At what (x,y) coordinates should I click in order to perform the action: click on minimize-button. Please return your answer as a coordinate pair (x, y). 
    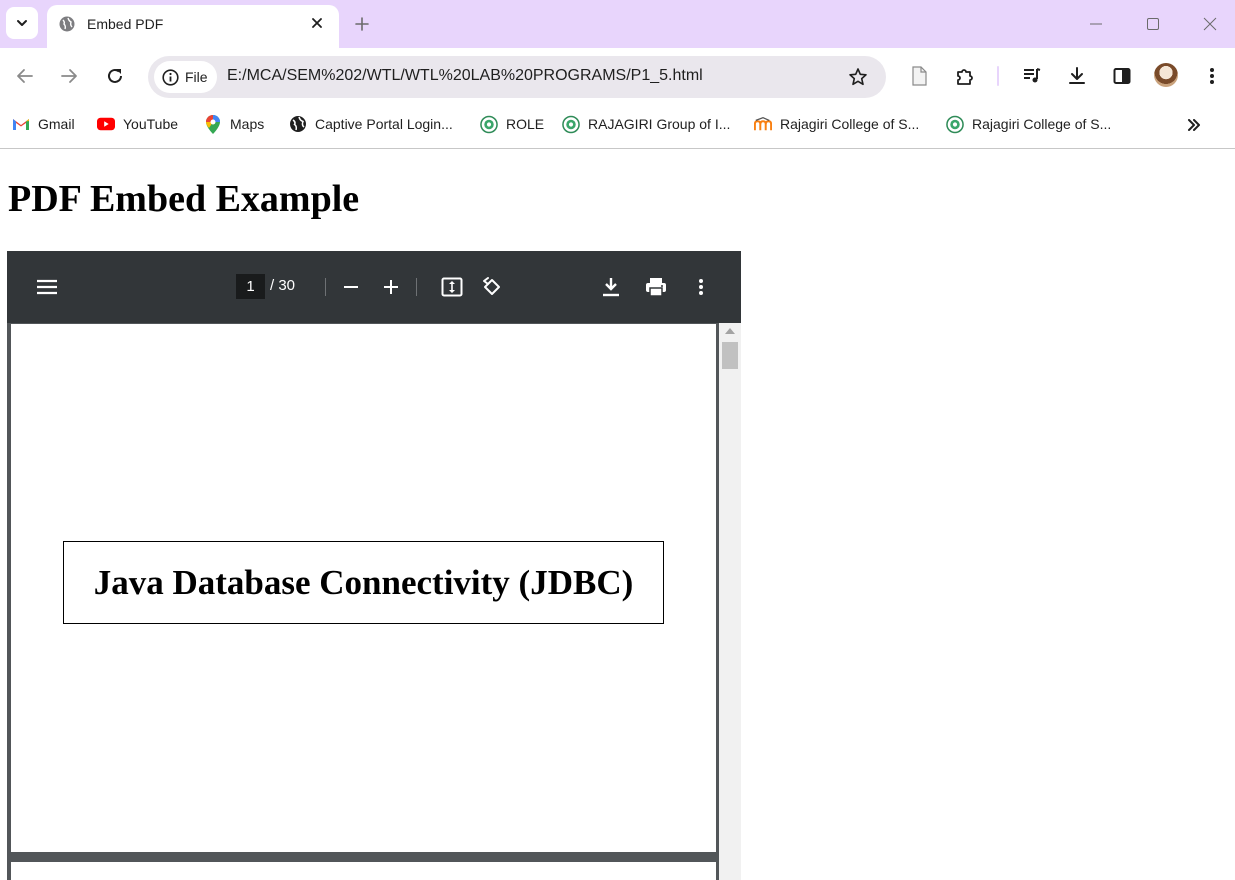
    Looking at the image, I should click on (1096, 24).